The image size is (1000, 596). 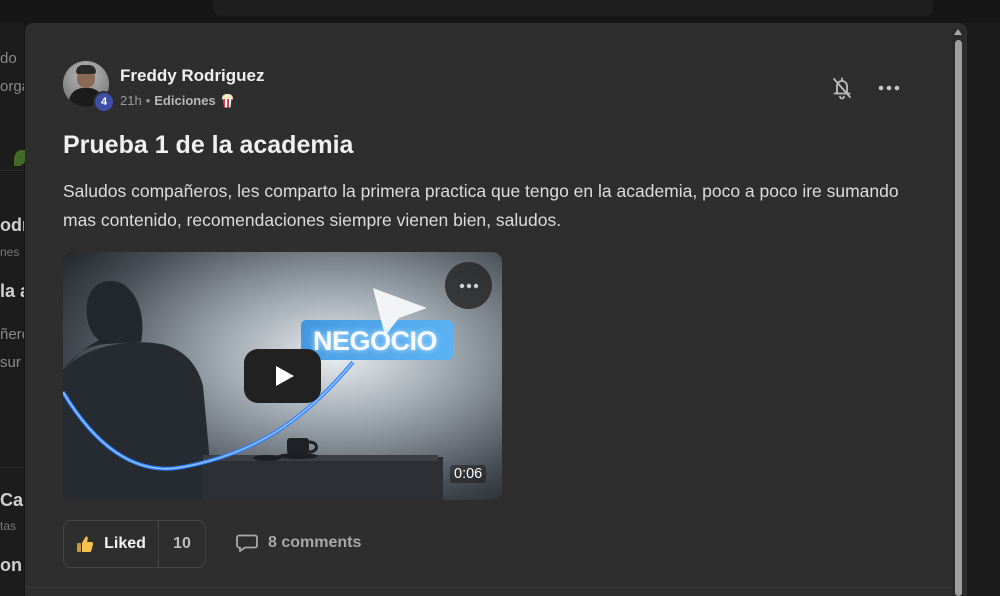 I want to click on background-text: ñero, so click(x=12, y=334).